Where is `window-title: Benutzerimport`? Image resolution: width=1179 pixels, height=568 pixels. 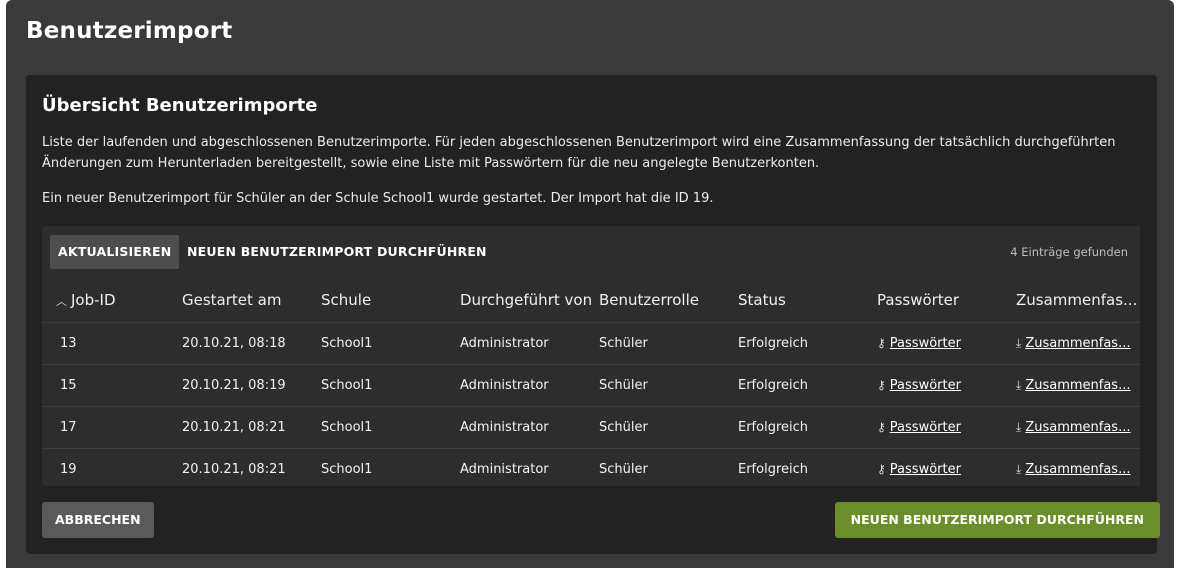
window-title: Benutzerimport is located at coordinates (129, 31).